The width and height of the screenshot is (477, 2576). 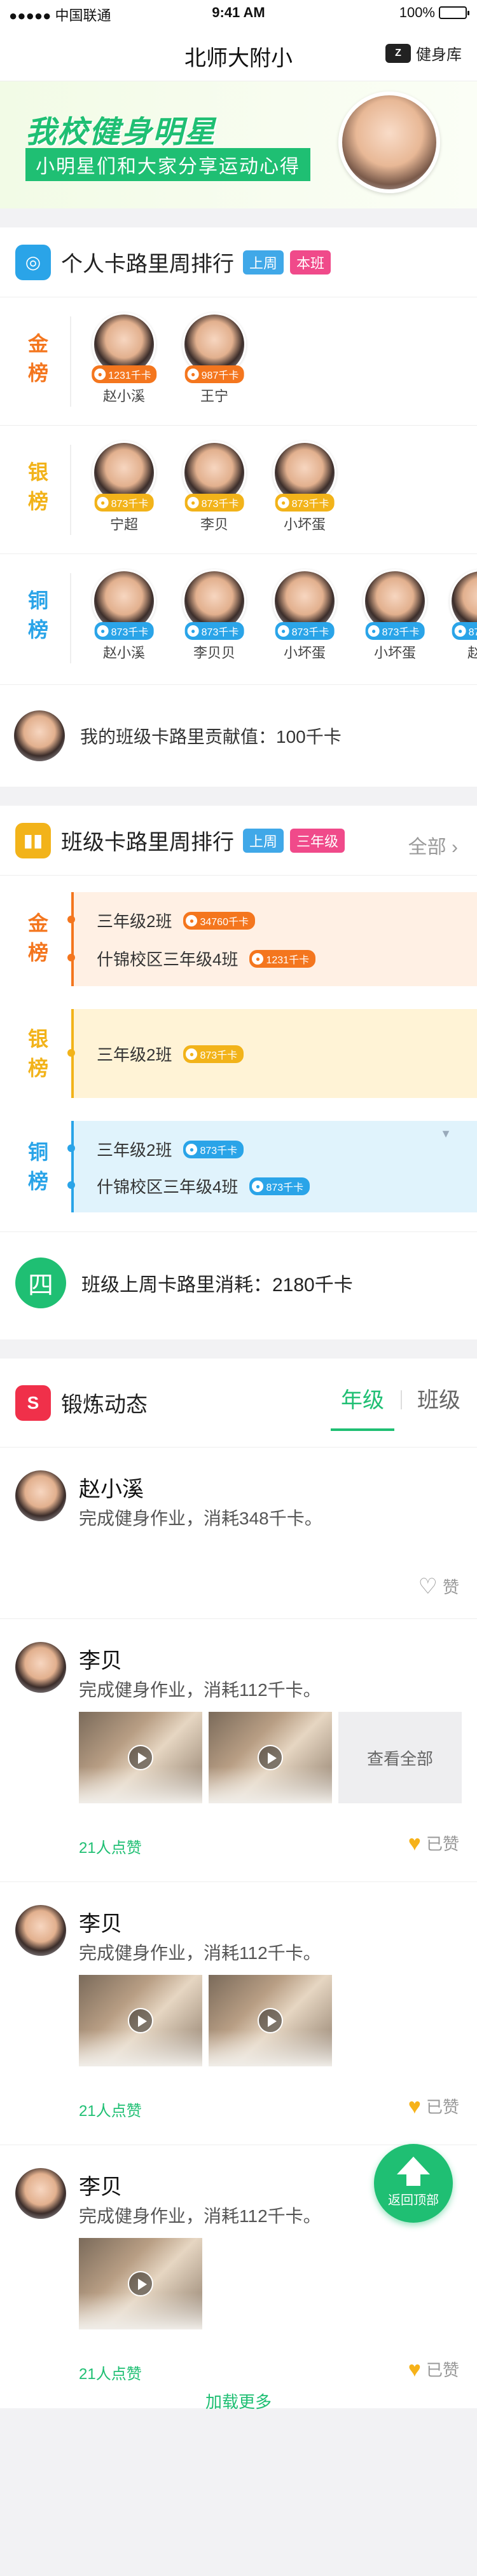 I want to click on consumption-text: 班级上周卡路里消耗：2180千卡, so click(x=217, y=1285).